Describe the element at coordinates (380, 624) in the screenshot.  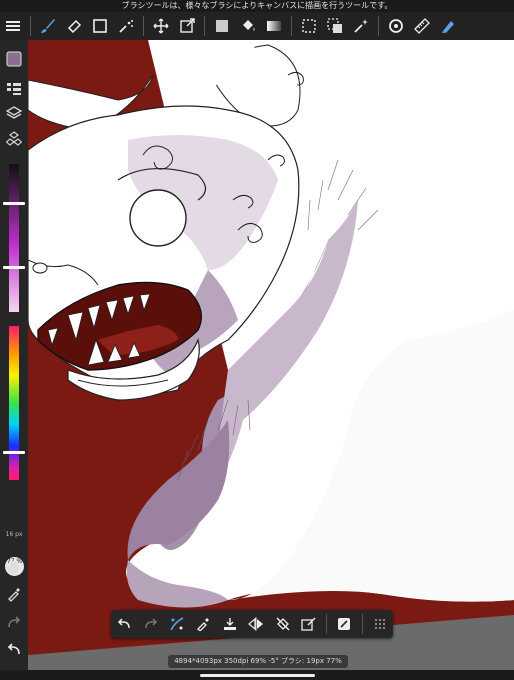
I see `grid-menu-icon` at that location.